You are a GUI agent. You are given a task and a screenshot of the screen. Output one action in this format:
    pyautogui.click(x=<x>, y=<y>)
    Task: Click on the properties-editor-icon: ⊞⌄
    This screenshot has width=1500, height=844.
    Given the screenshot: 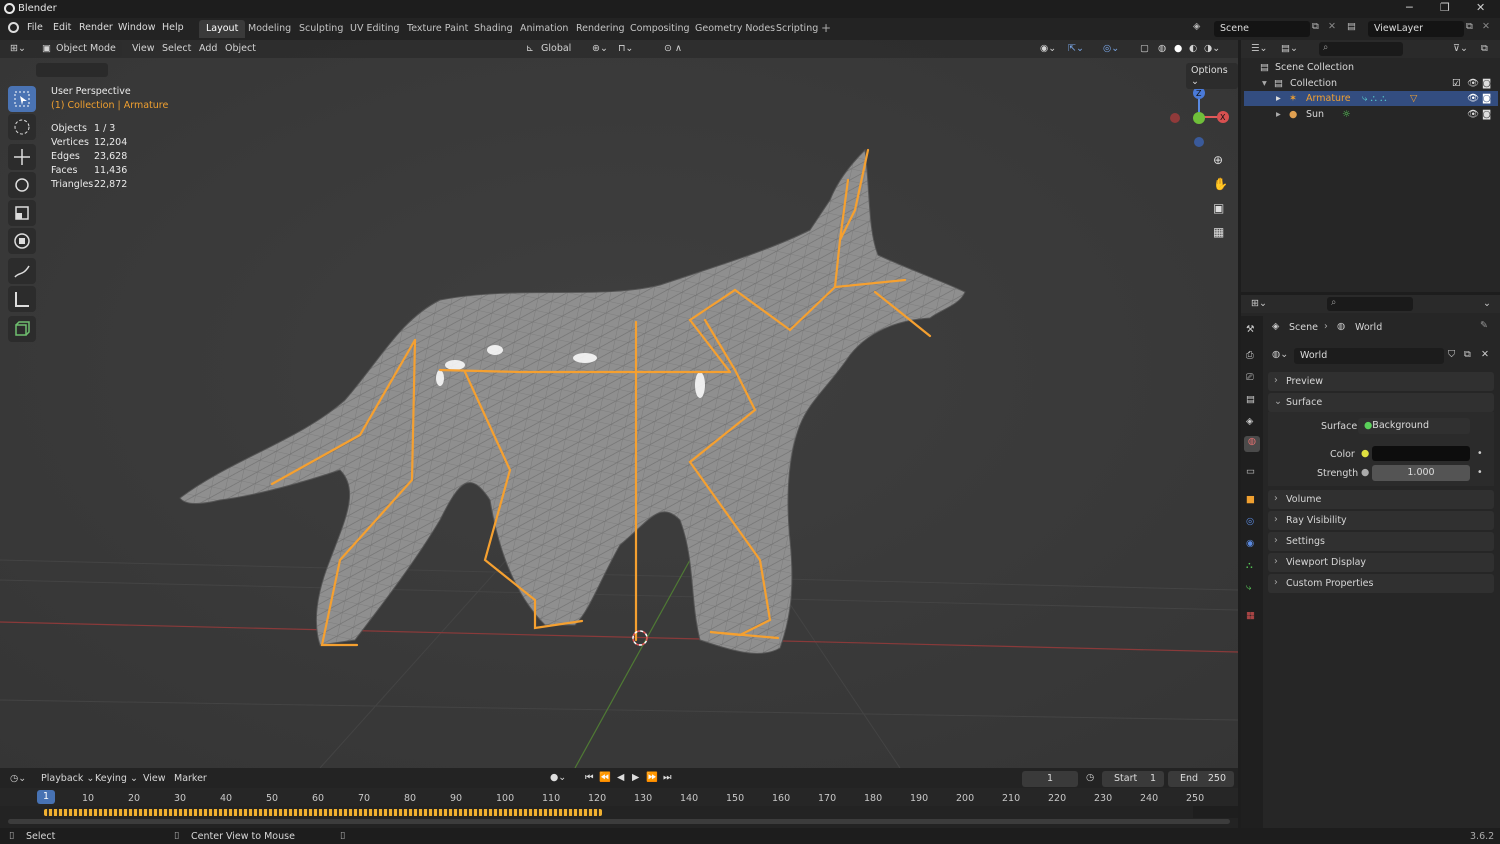 What is the action you would take?
    pyautogui.click(x=1259, y=303)
    